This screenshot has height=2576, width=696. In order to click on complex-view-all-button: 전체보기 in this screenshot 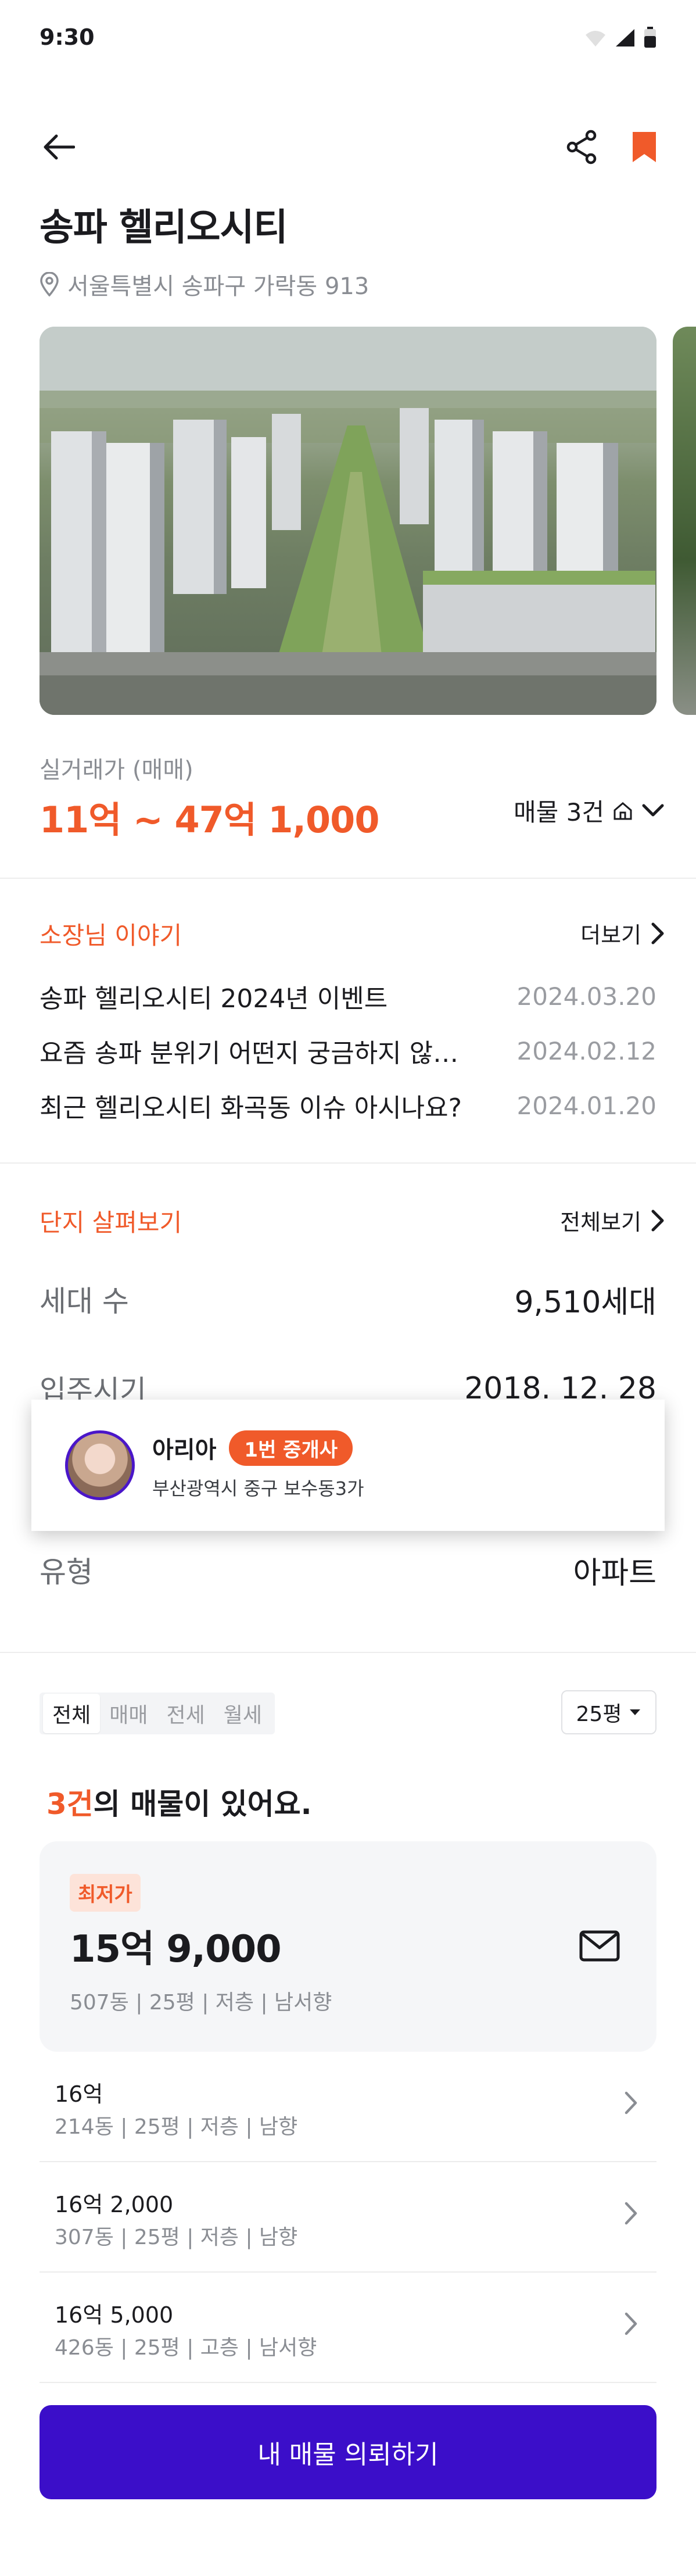, I will do `click(612, 1220)`.